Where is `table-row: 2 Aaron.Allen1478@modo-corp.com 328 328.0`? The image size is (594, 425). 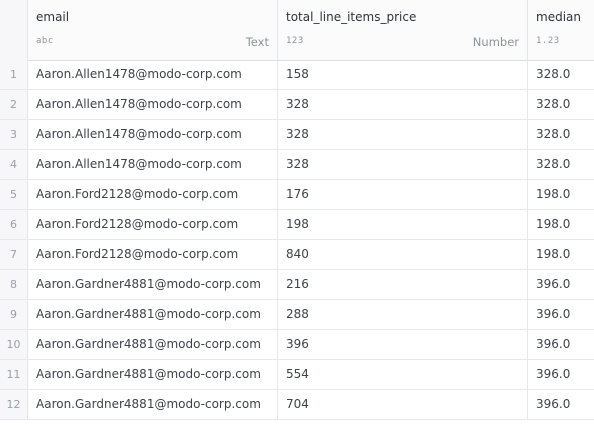
table-row: 2 Aaron.Allen1478@modo-corp.com 328 328.0 is located at coordinates (297, 105).